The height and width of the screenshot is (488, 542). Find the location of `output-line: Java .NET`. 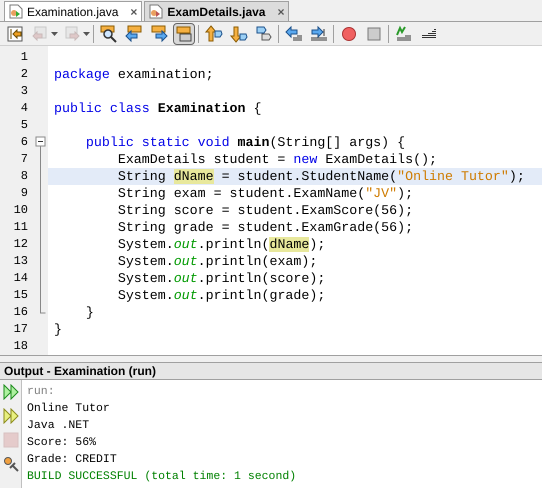

output-line: Java .NET is located at coordinates (58, 425).